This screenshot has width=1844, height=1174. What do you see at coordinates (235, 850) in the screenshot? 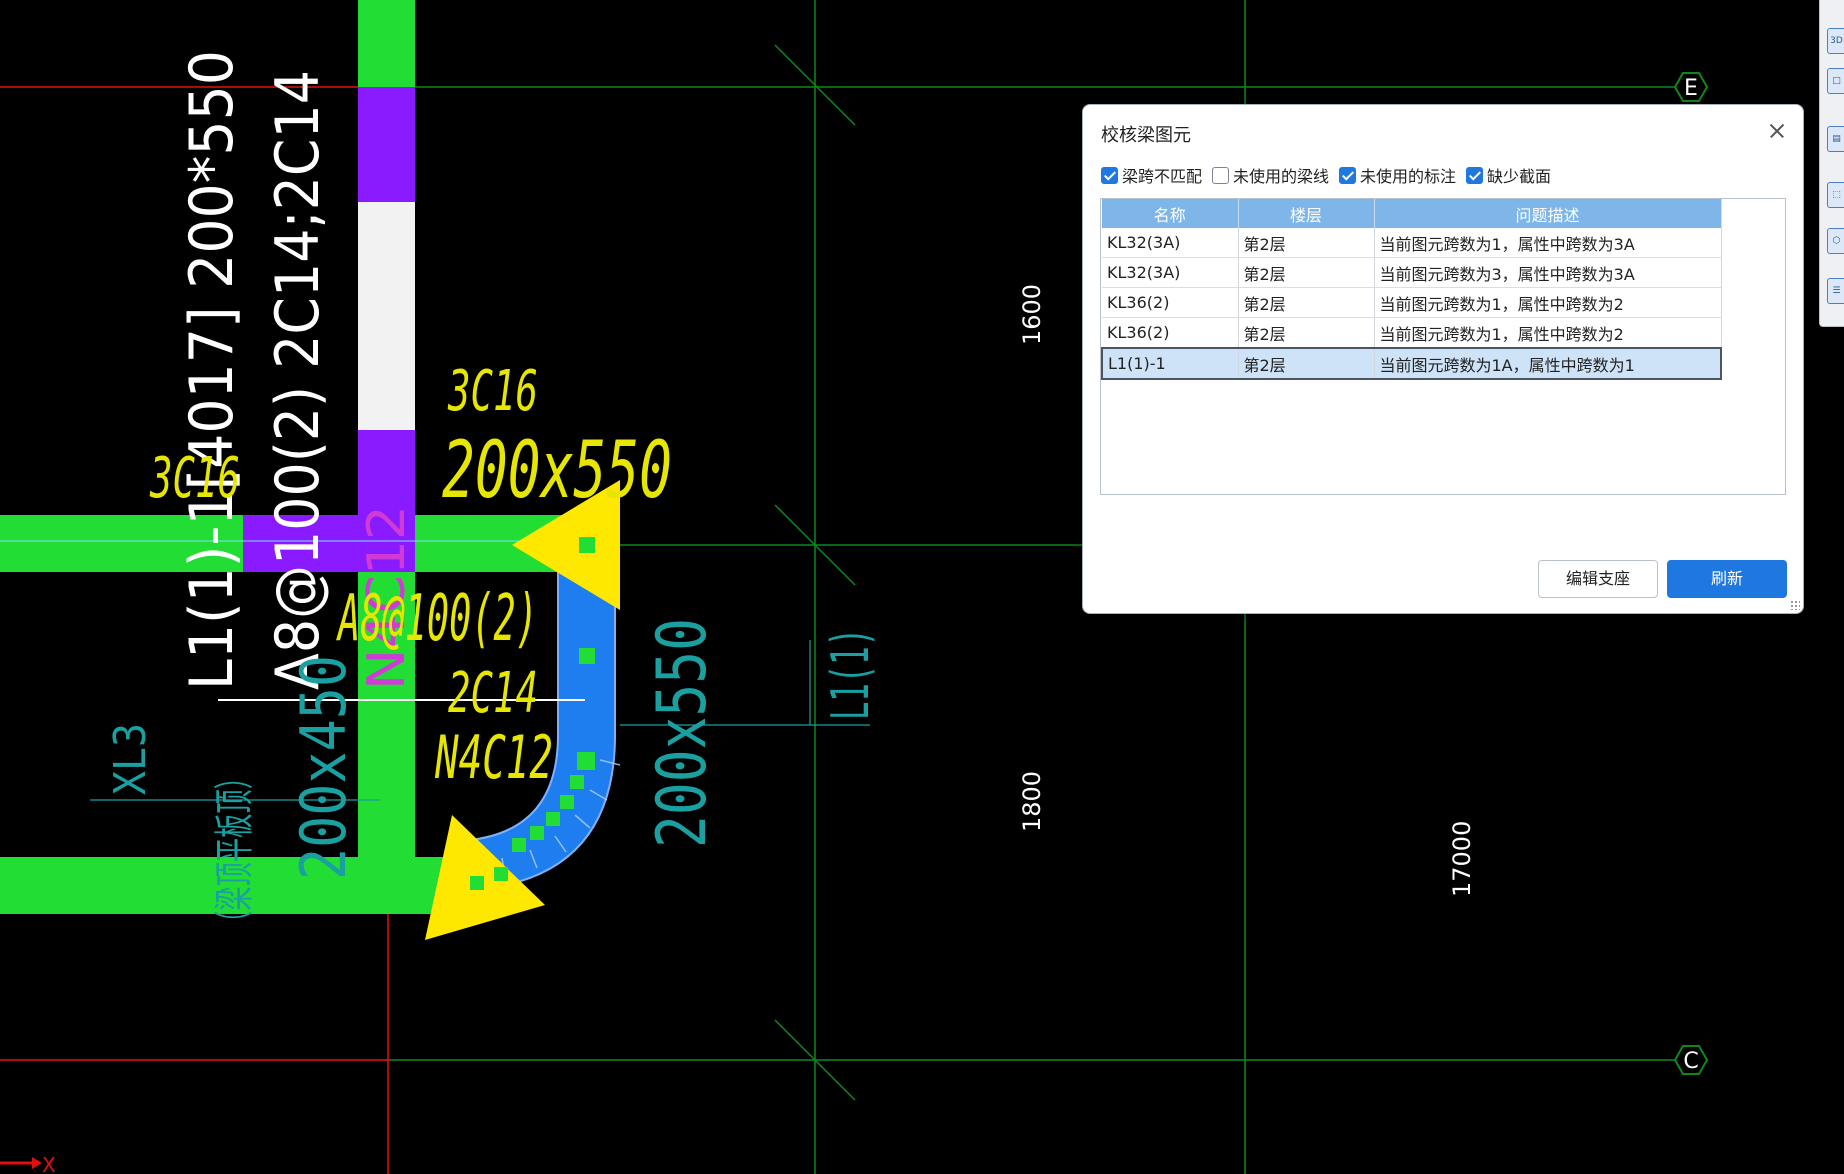
I see `label-beam-top-note: （梁顶平板顶）` at bounding box center [235, 850].